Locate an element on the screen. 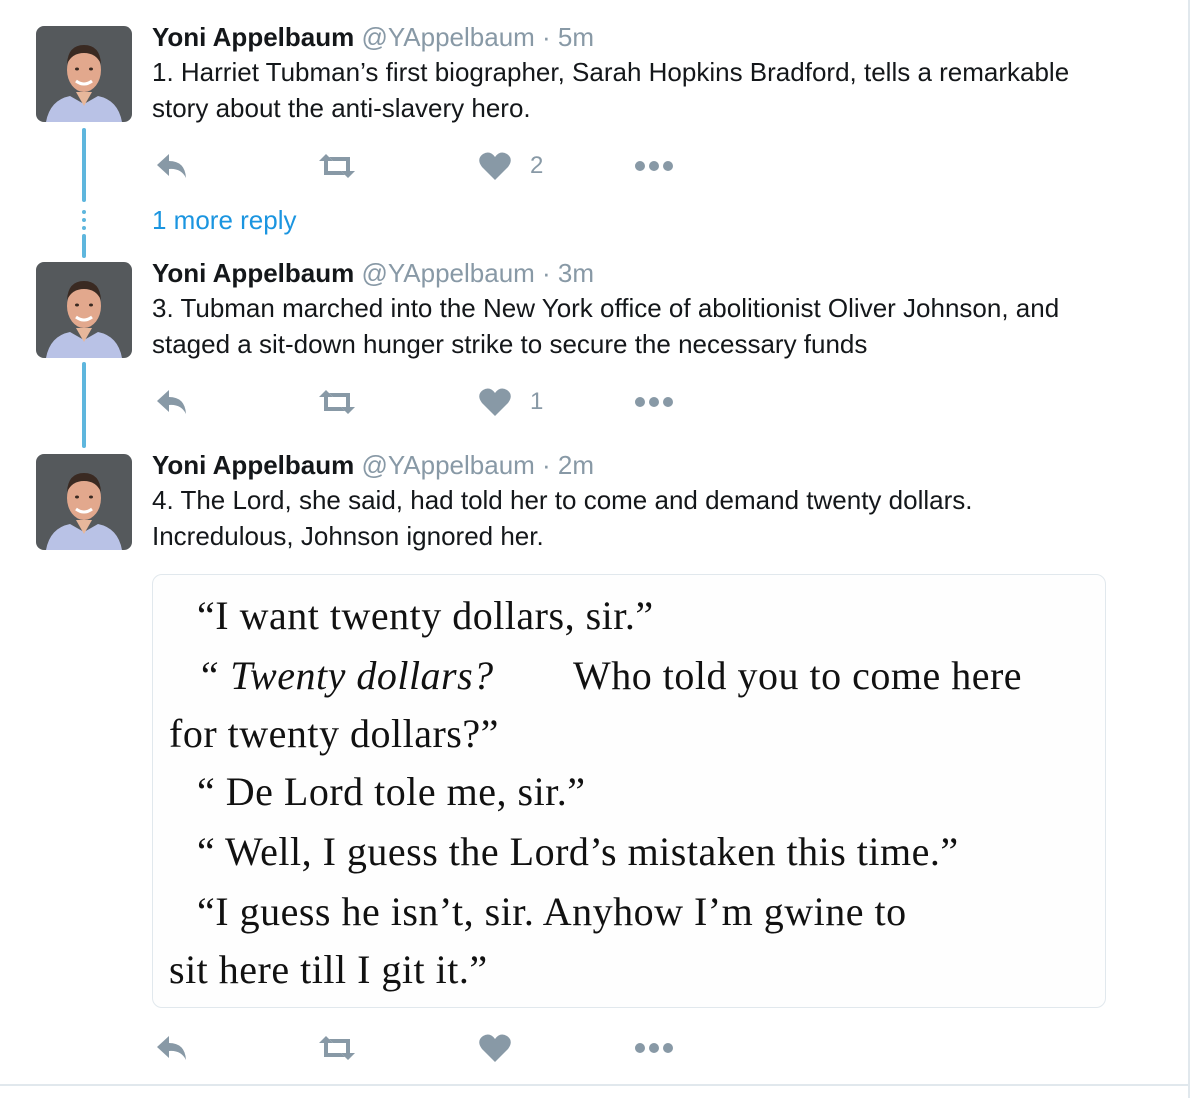 The width and height of the screenshot is (1200, 1098). author-handle-time: @YAppelbaum · 5m is located at coordinates (477, 37).